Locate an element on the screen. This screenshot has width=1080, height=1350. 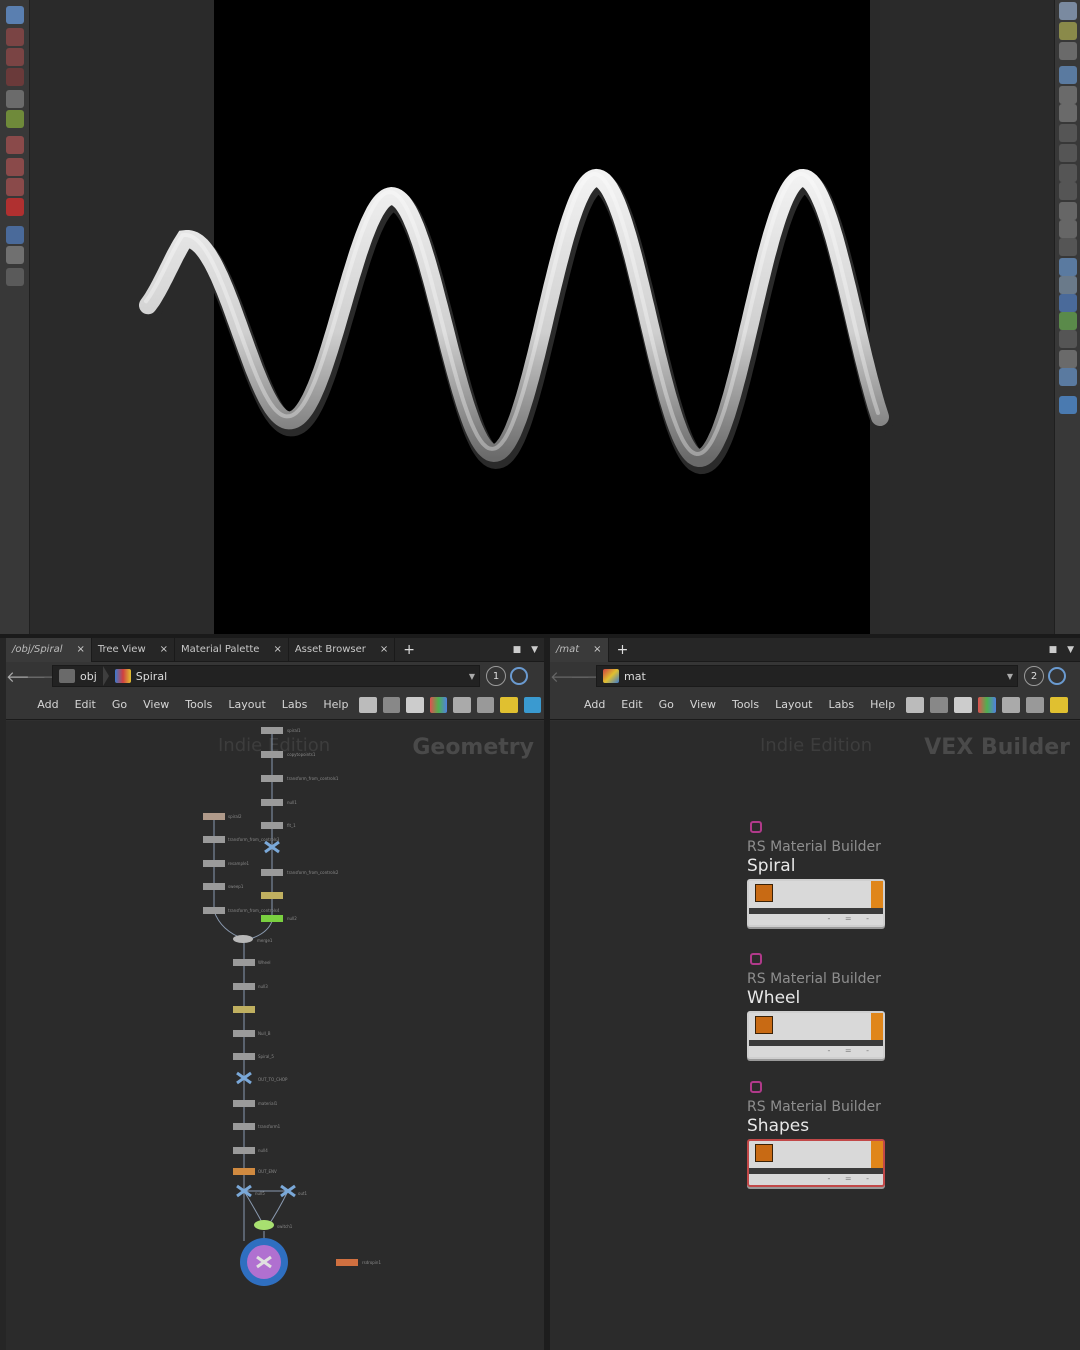
magnet-icon is located at coordinates (15, 207).